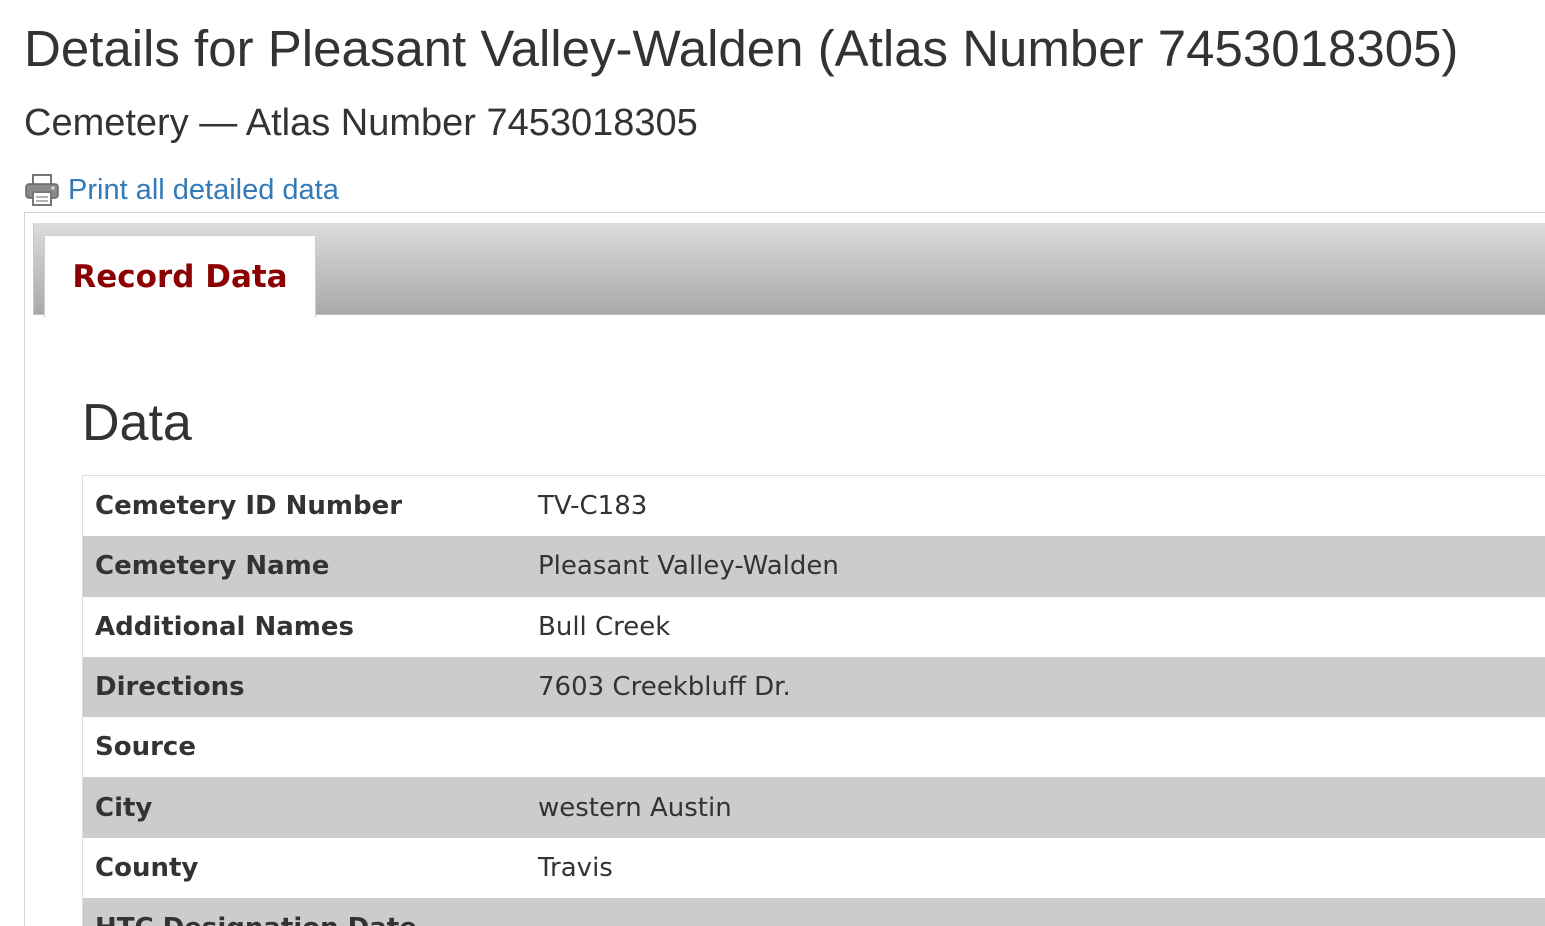 Image resolution: width=1545 pixels, height=926 pixels. Describe the element at coordinates (1035, 506) in the screenshot. I see `row-value: TV-C183` at that location.